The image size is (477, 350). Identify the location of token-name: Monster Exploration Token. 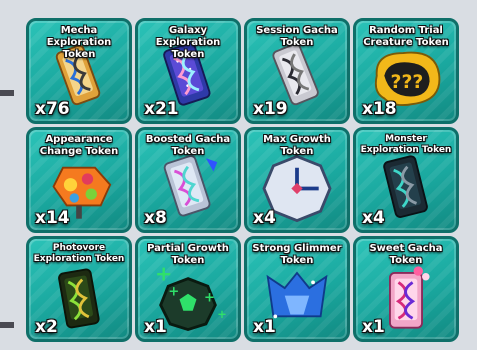
(406, 144).